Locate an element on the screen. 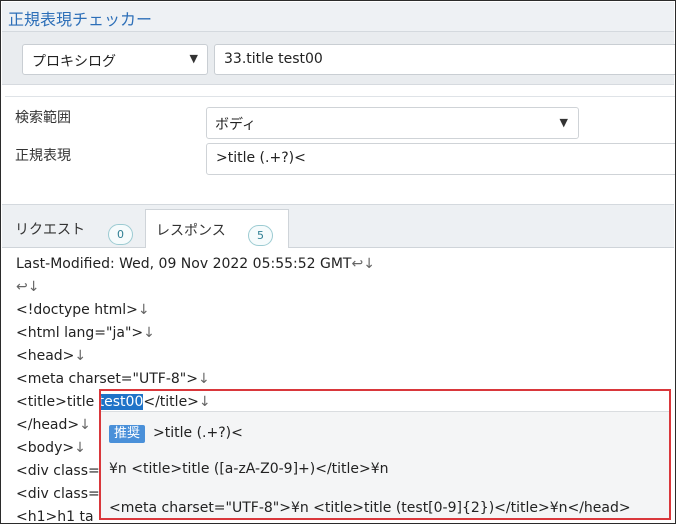  tab-response: レスポンス 5 is located at coordinates (217, 229).